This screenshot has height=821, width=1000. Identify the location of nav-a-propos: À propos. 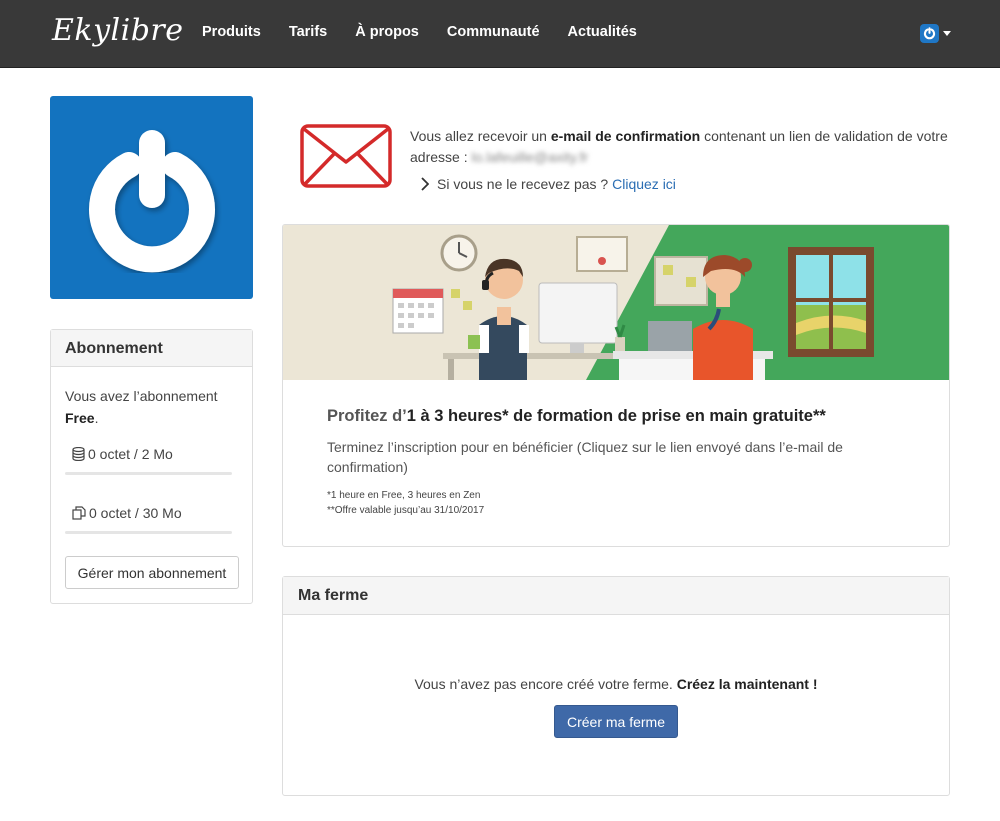
(387, 32).